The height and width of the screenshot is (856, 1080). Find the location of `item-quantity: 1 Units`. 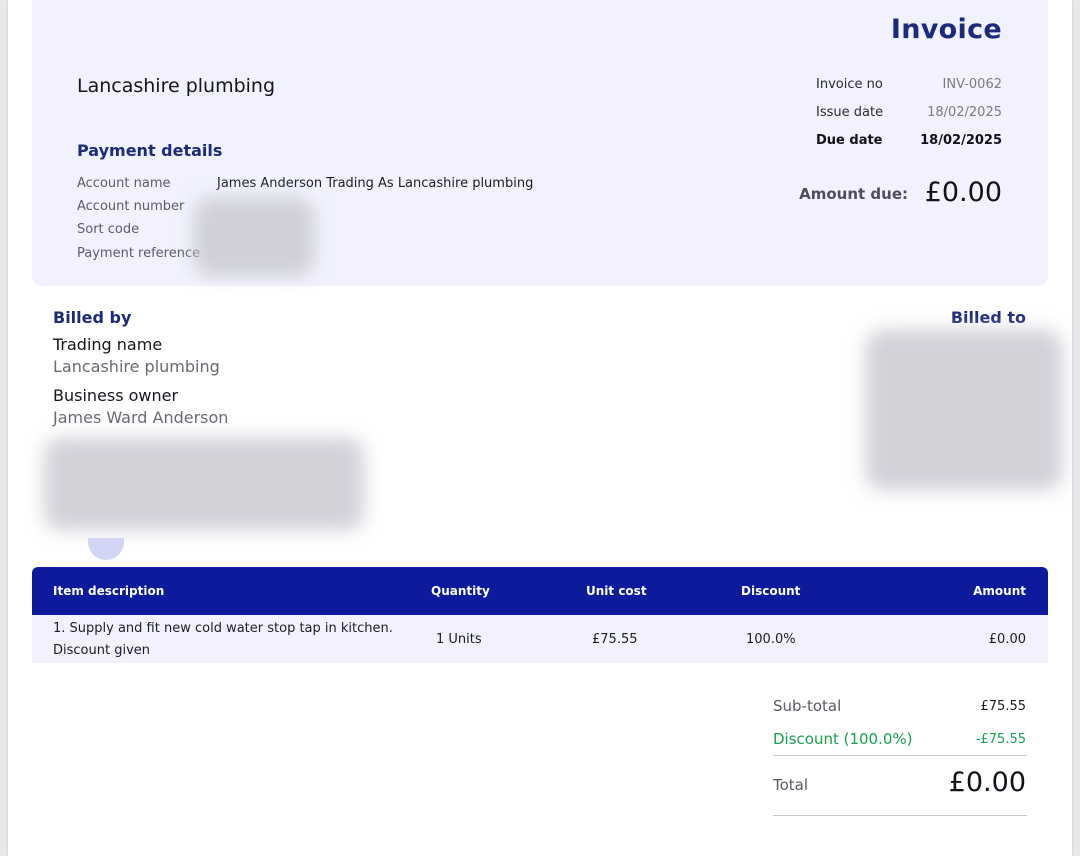

item-quantity: 1 Units is located at coordinates (459, 639).